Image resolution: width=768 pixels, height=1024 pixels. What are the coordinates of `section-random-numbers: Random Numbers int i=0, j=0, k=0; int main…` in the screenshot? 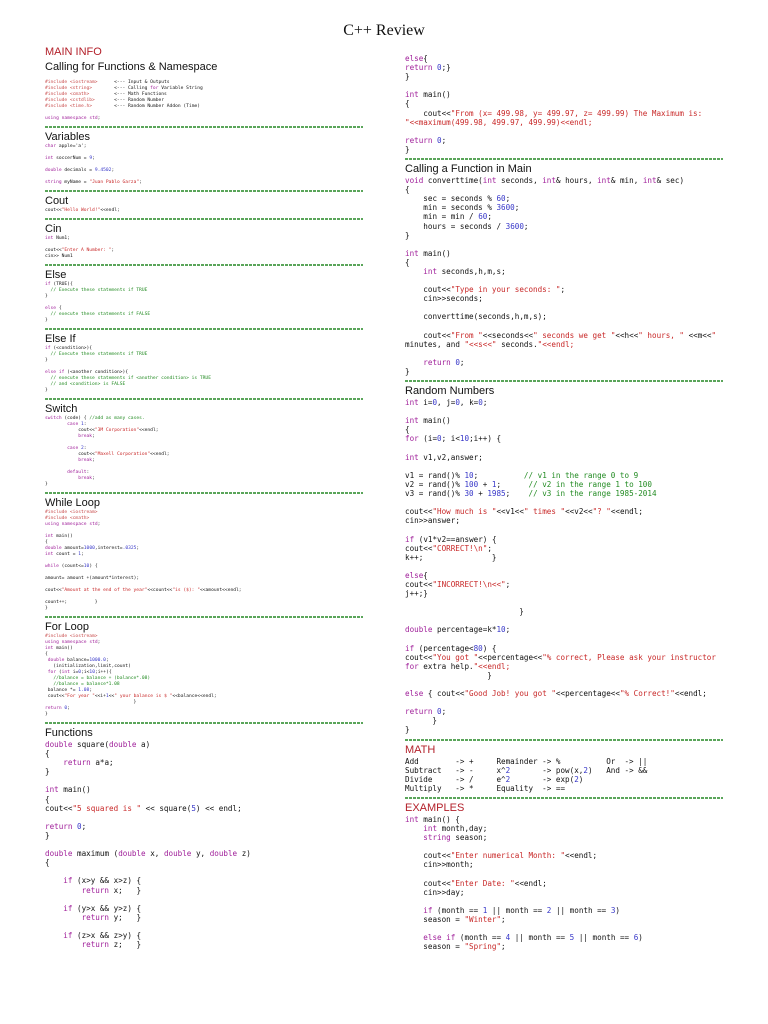 It's located at (564, 563).